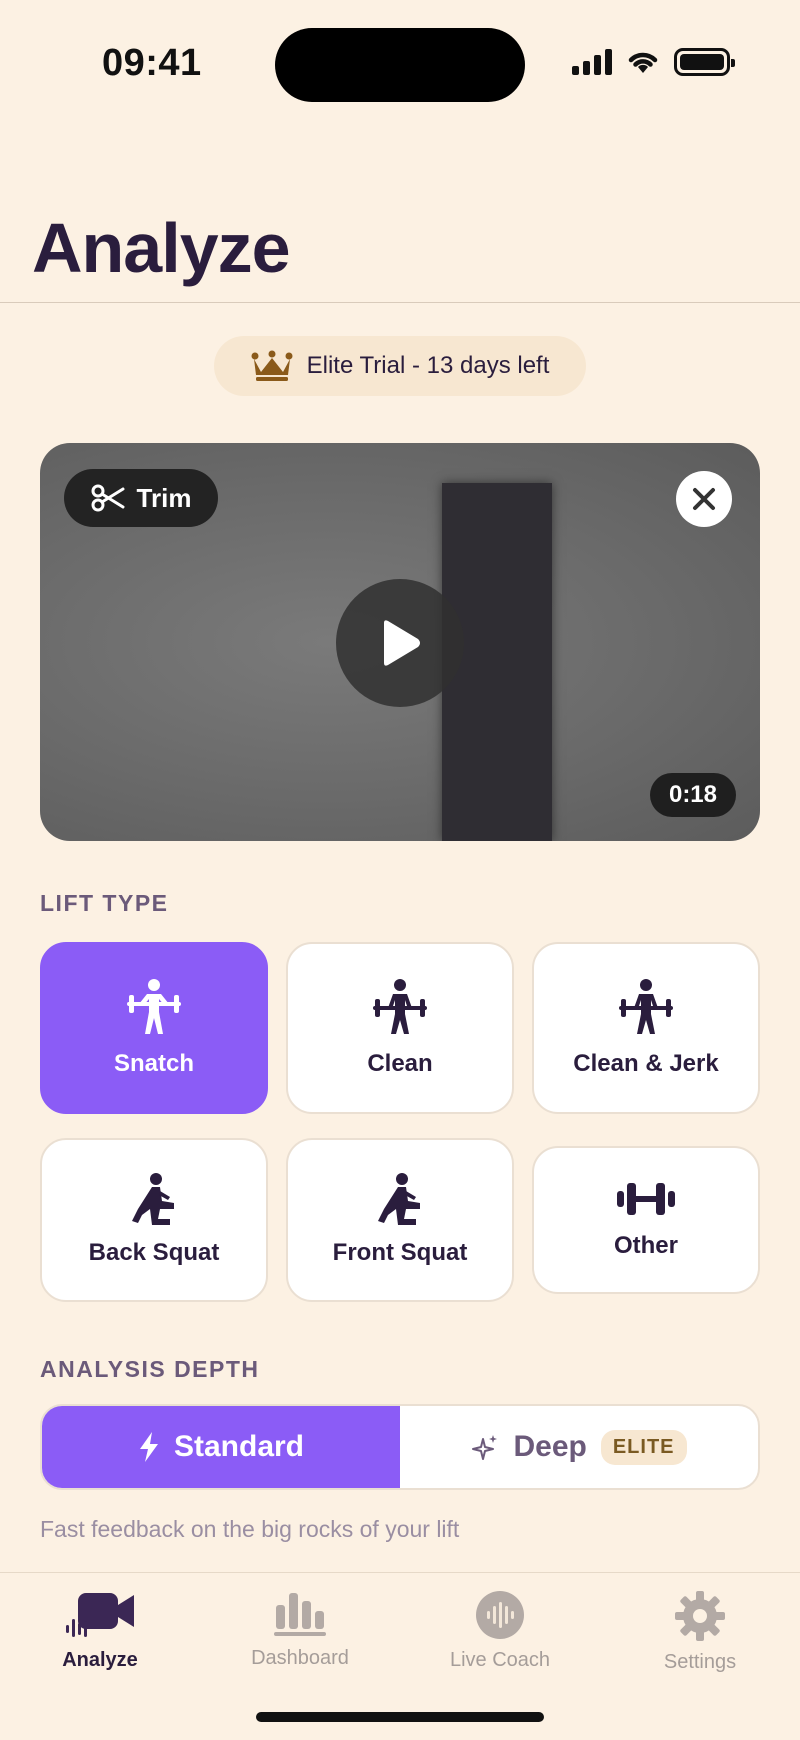  Describe the element at coordinates (154, 1252) in the screenshot. I see `lift-option-label: Back Squat` at that location.